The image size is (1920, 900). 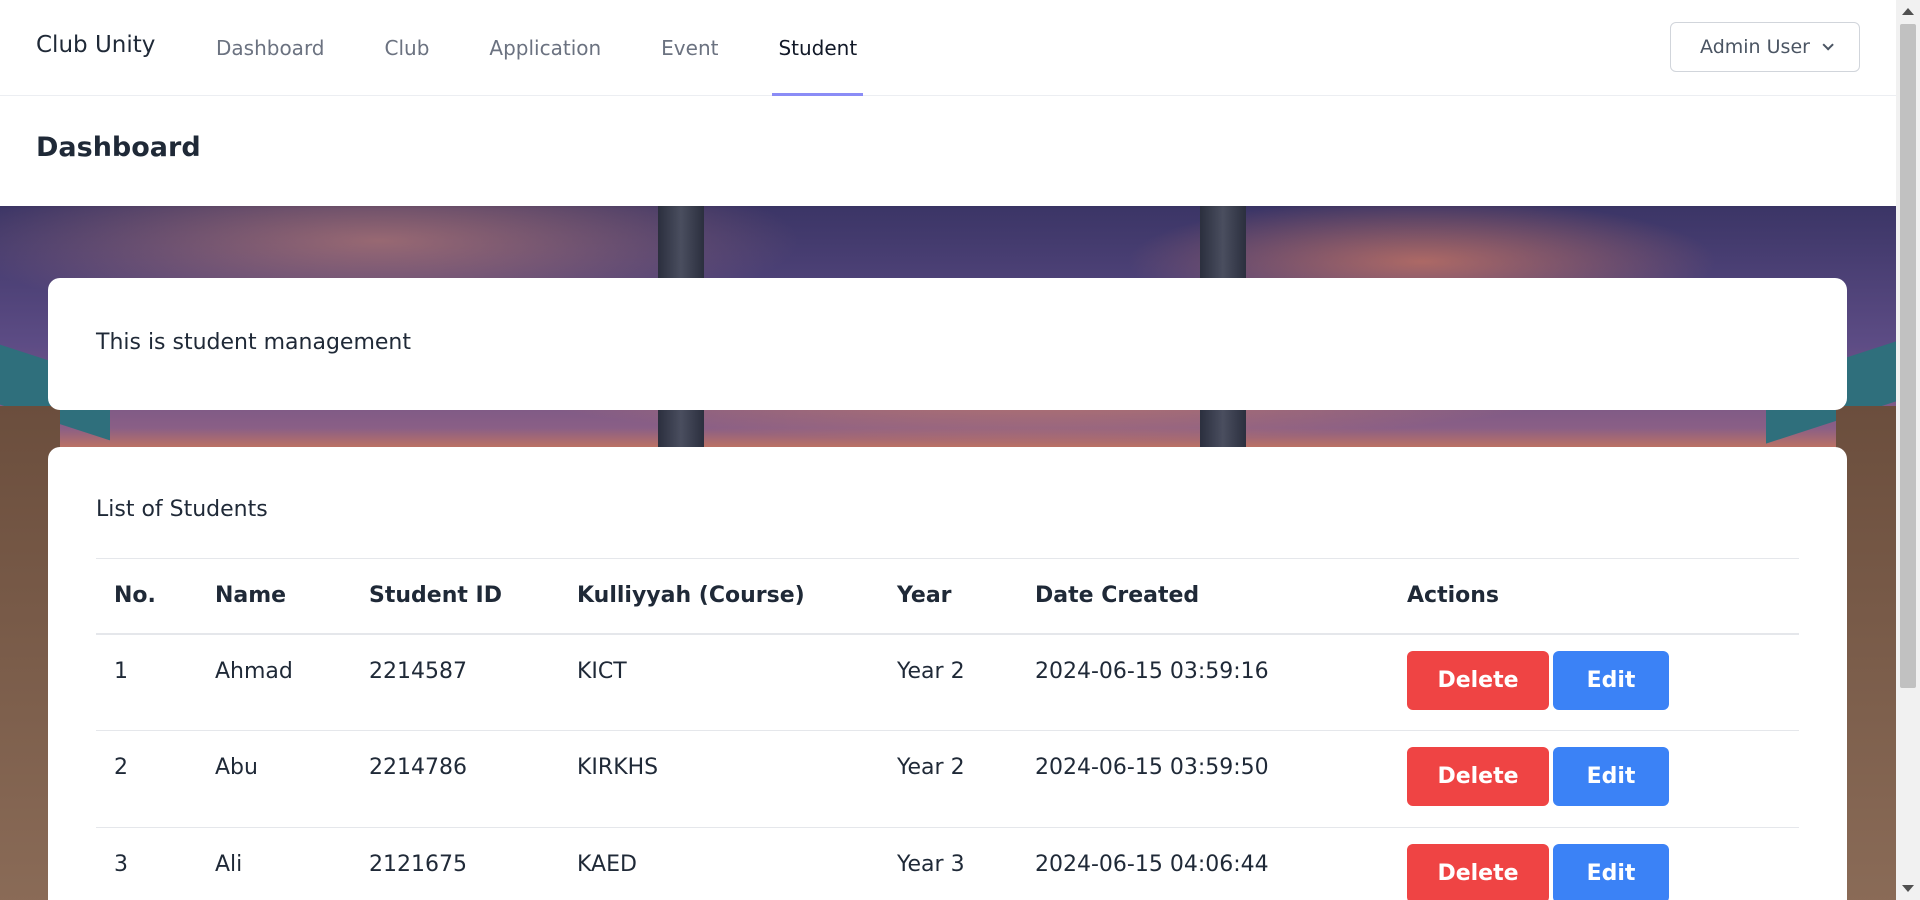 I want to click on page-scrollbar, so click(x=1908, y=450).